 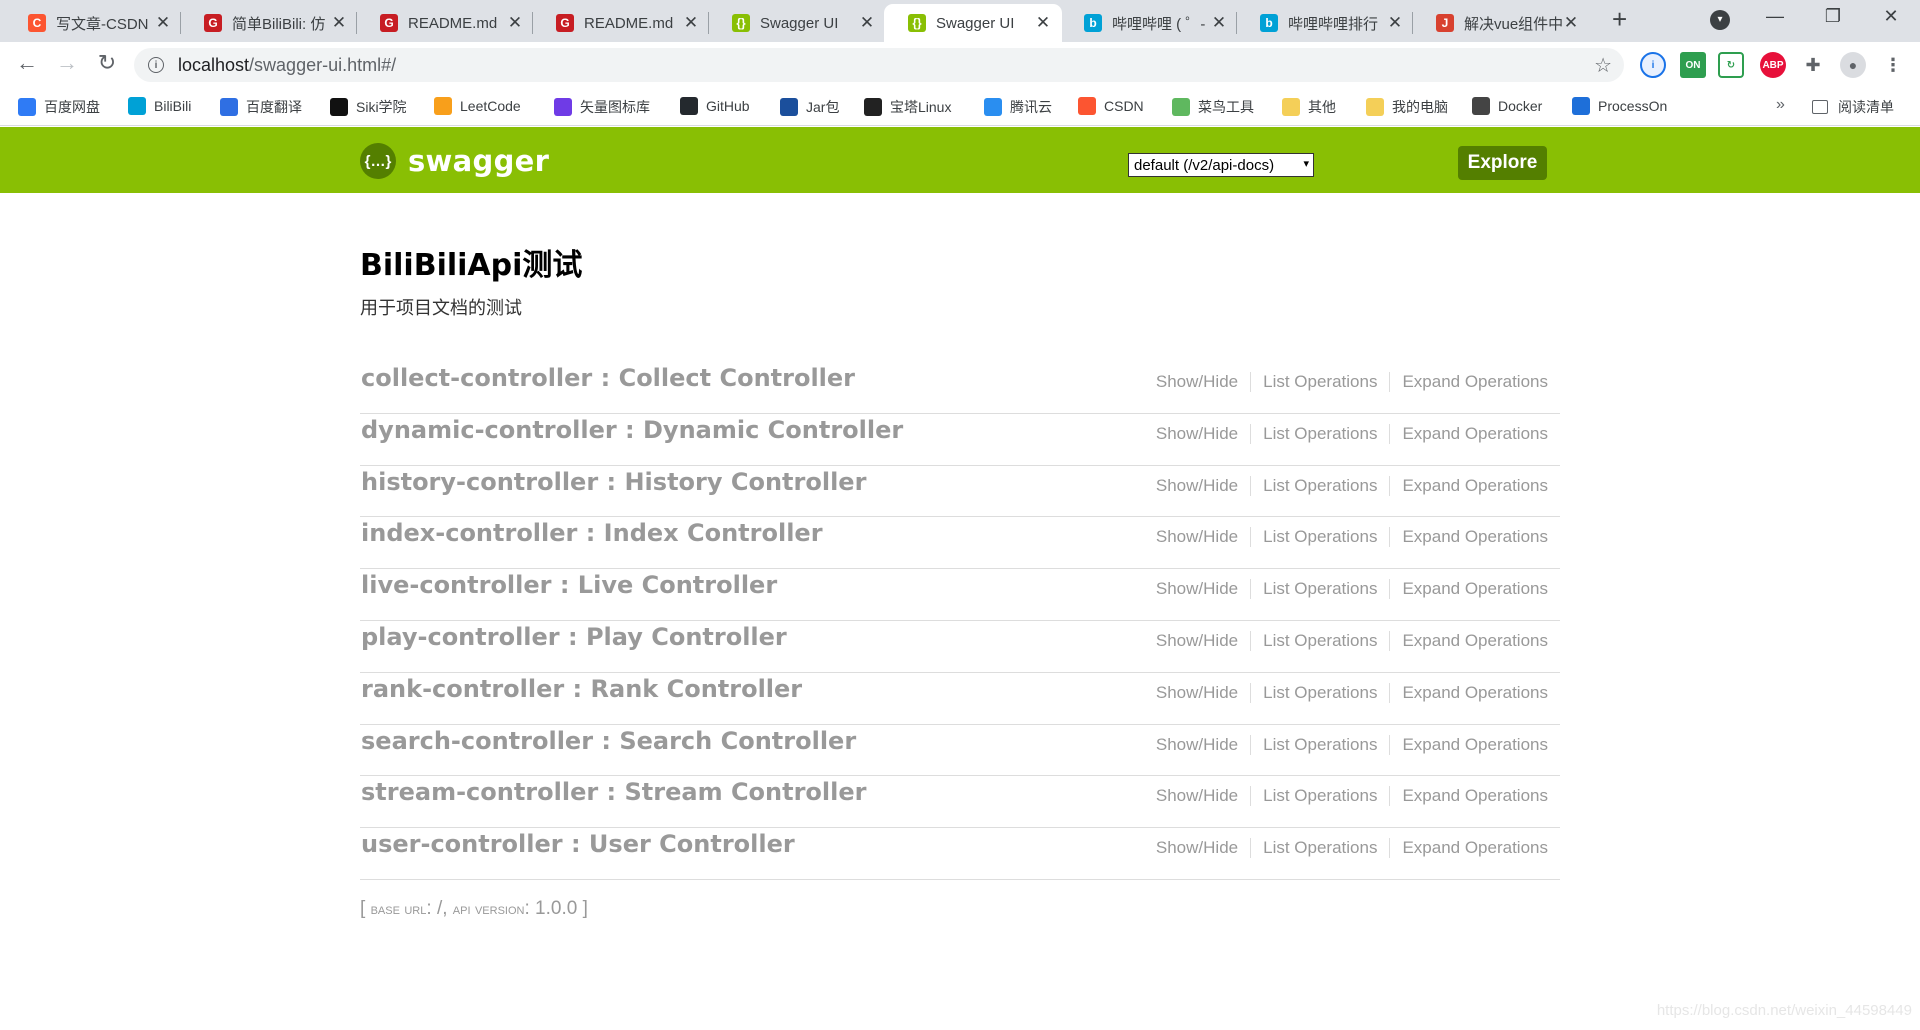 What do you see at coordinates (1111, 106) in the screenshot?
I see `bookmark-item: CSDN` at bounding box center [1111, 106].